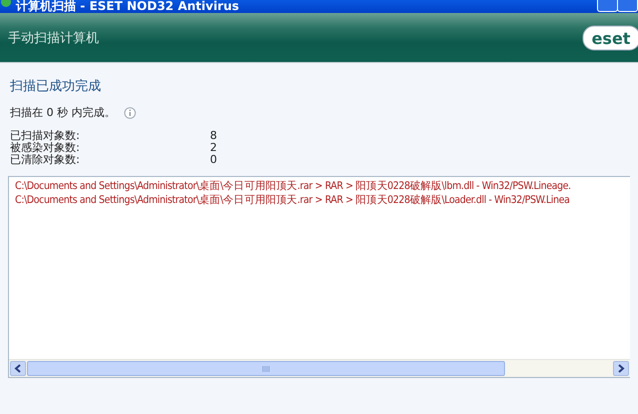 This screenshot has width=638, height=414. I want to click on log-entry: C:\Documents and Settings\Administrator\桌面\今日可用阳顶天.rar > RAR > 阳顶天0228破解版\lbm.dll - Win32/PSW.Lineage., so click(293, 186).